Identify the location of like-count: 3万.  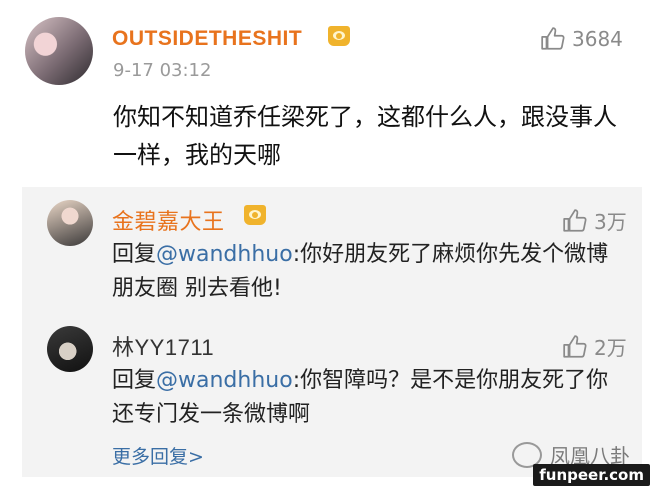
(610, 222).